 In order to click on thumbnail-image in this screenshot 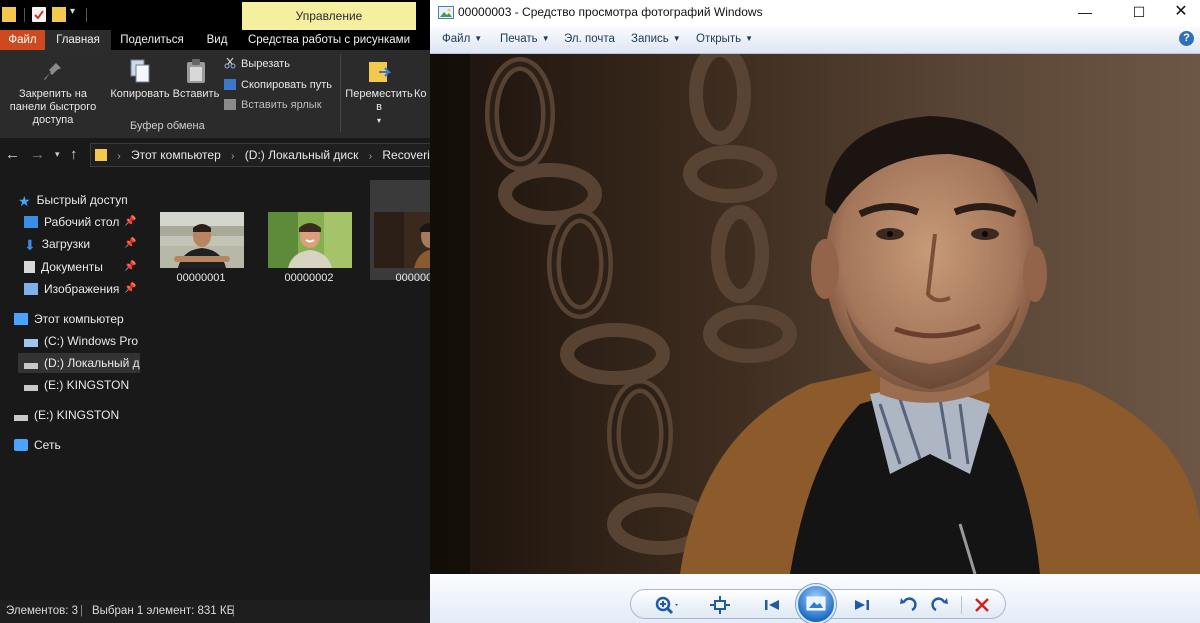, I will do `click(402, 240)`.